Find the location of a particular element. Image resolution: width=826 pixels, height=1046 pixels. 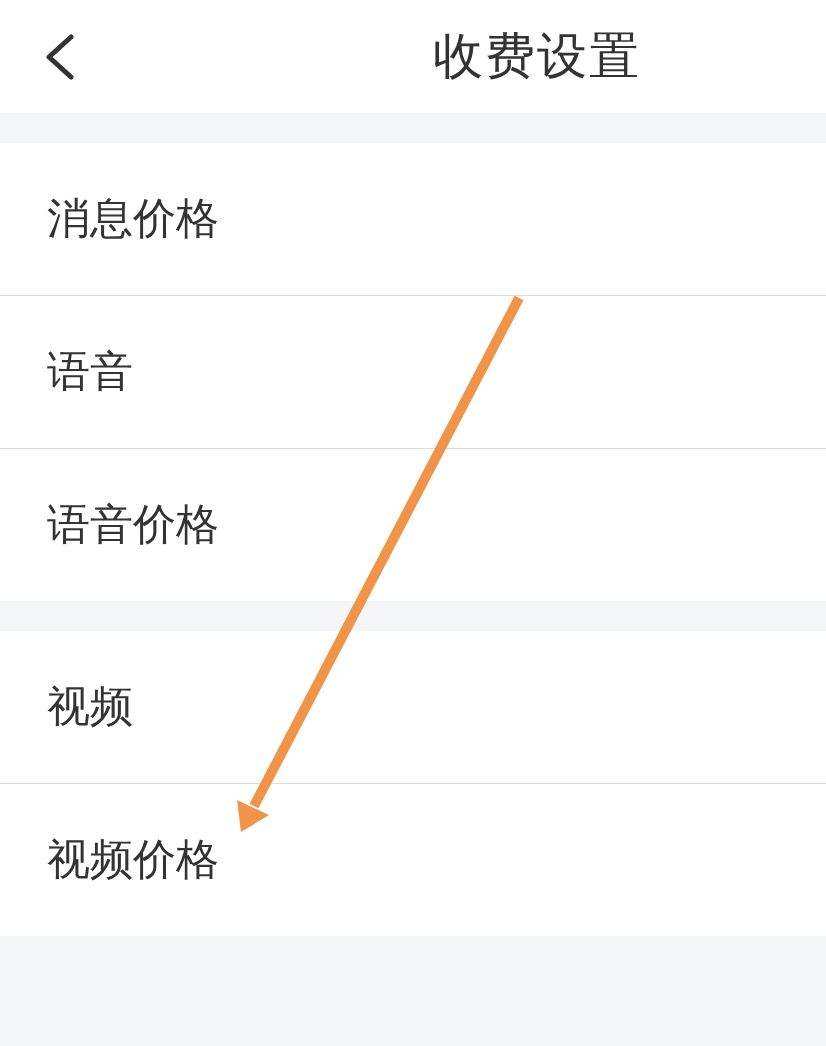

settings-row: 语音 is located at coordinates (413, 372).